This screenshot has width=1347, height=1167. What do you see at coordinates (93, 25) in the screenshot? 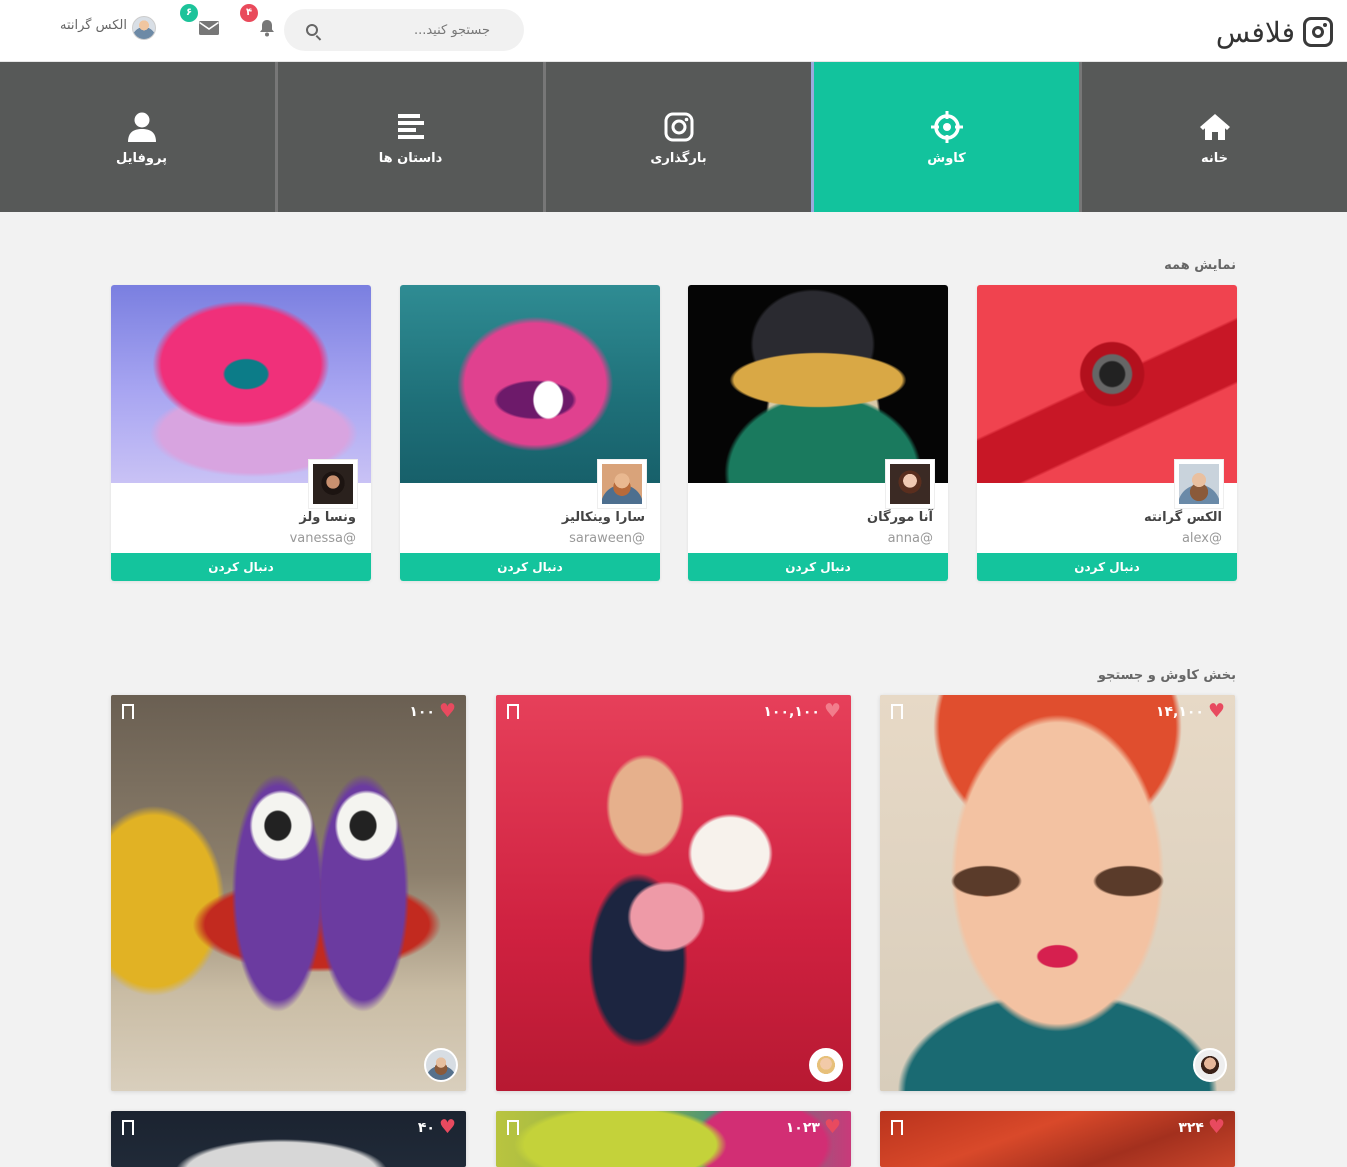
I see `user-name: الکس گرانته` at bounding box center [93, 25].